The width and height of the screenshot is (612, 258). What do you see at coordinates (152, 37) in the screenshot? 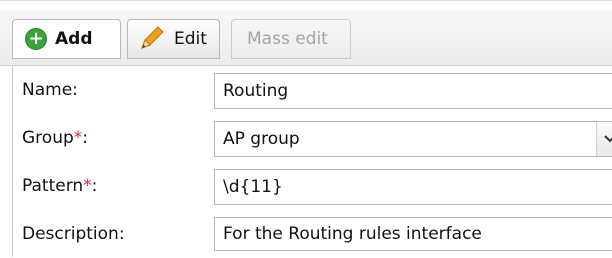
I see `pencil-icon` at bounding box center [152, 37].